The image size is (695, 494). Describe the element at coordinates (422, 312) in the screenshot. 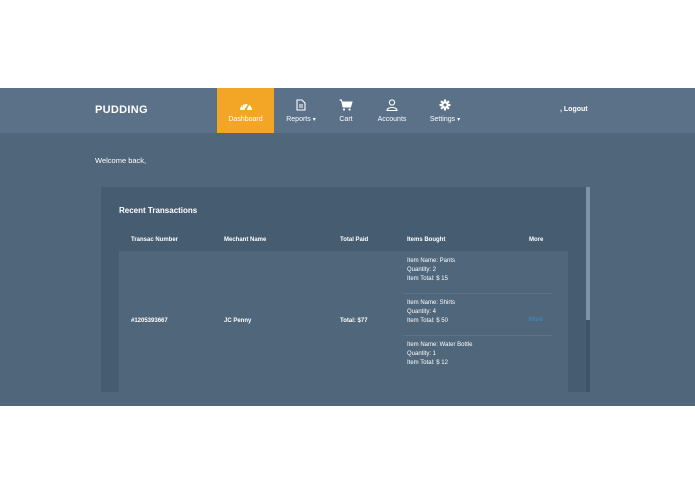

I see `item-quantity: Quantity: 4` at that location.